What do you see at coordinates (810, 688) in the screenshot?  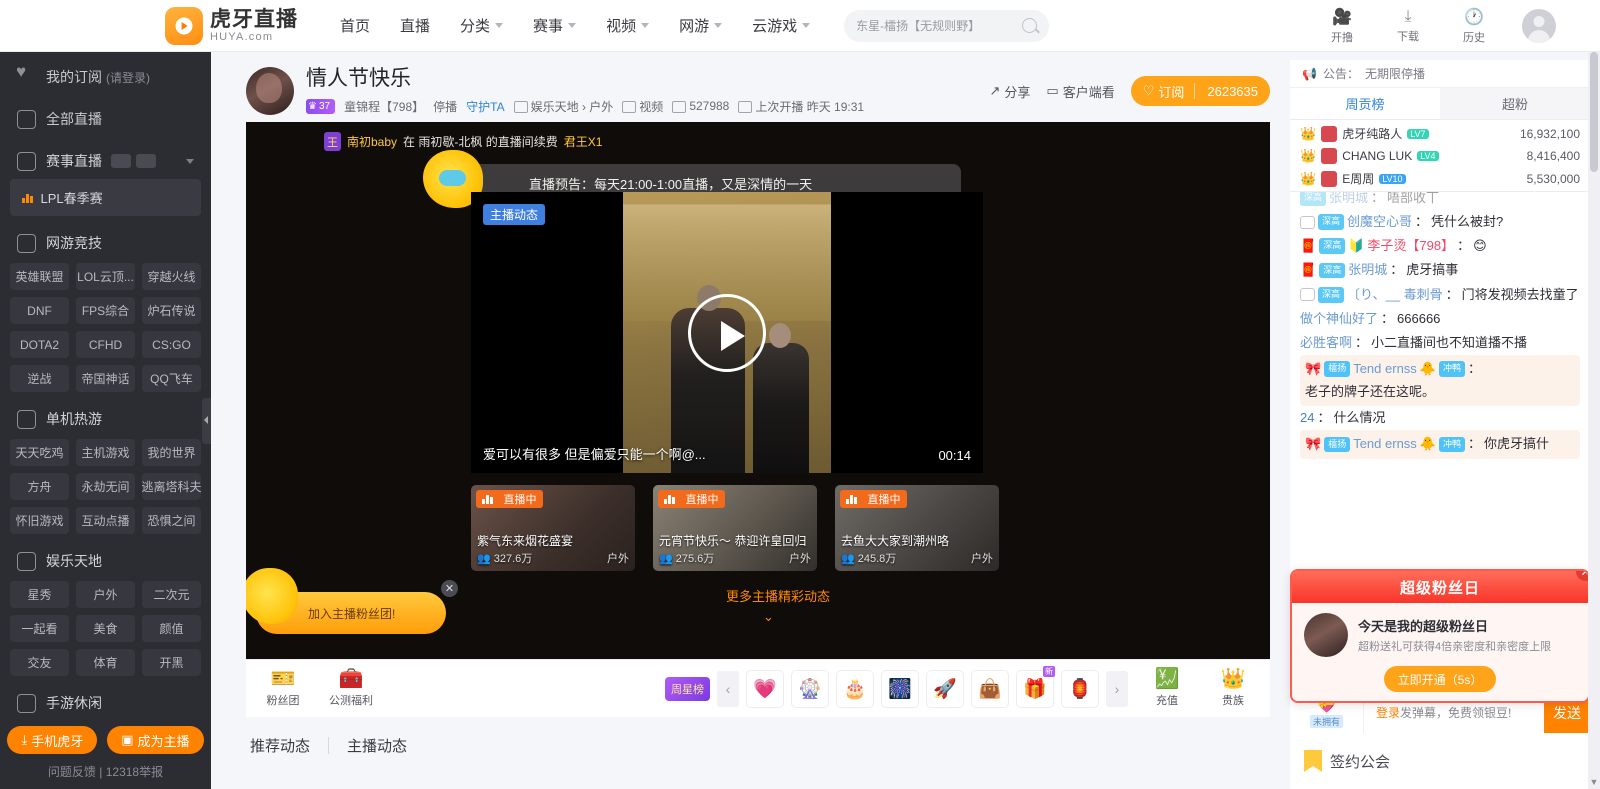 I see `flower-gift-icon: 🎡` at bounding box center [810, 688].